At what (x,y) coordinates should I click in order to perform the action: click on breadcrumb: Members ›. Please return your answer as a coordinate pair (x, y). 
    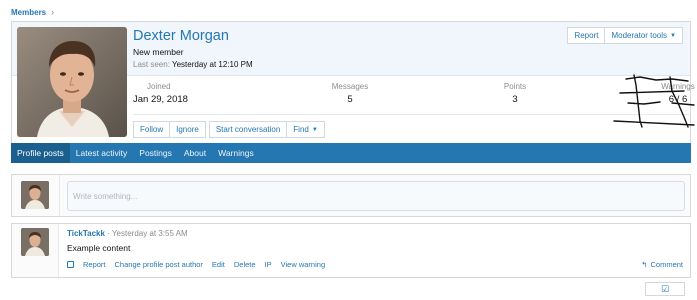
    Looking at the image, I should click on (32, 12).